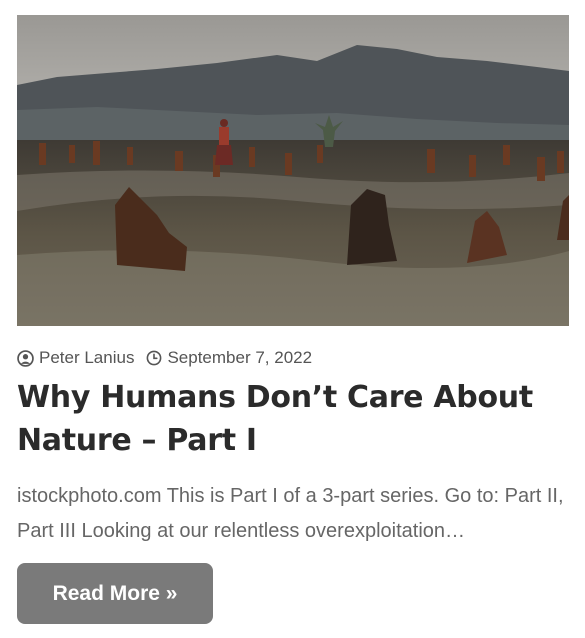  I want to click on date-text: September 7, 2022, so click(240, 357).